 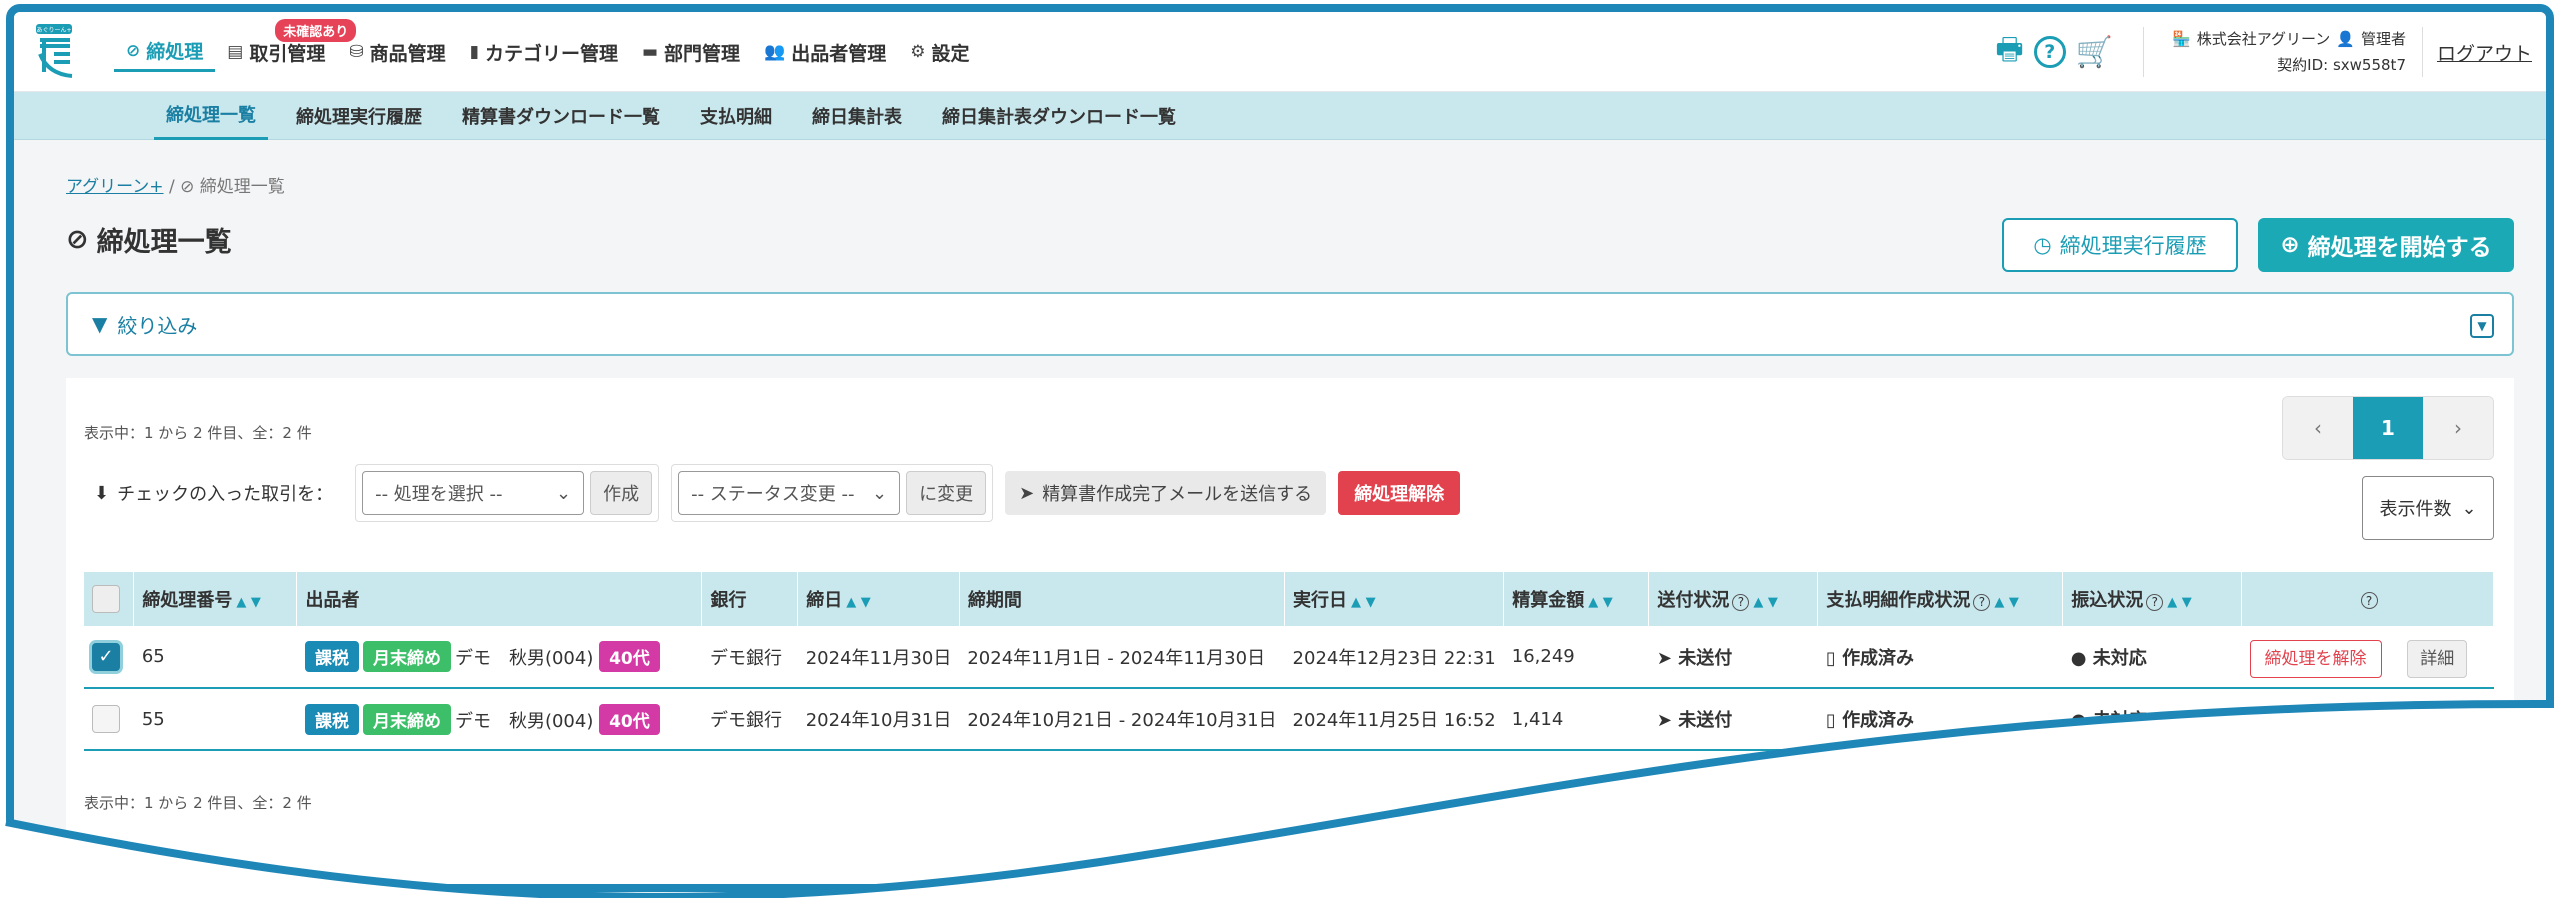 I want to click on process-group: -- 処理を選択 -- ⌄ 作成, so click(x=507, y=493).